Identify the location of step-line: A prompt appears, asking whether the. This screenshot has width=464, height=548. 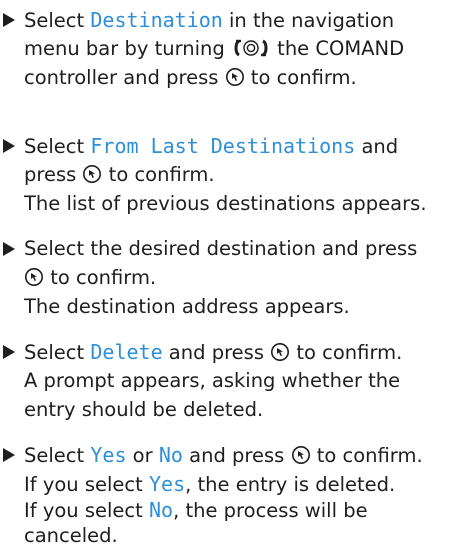
(212, 381).